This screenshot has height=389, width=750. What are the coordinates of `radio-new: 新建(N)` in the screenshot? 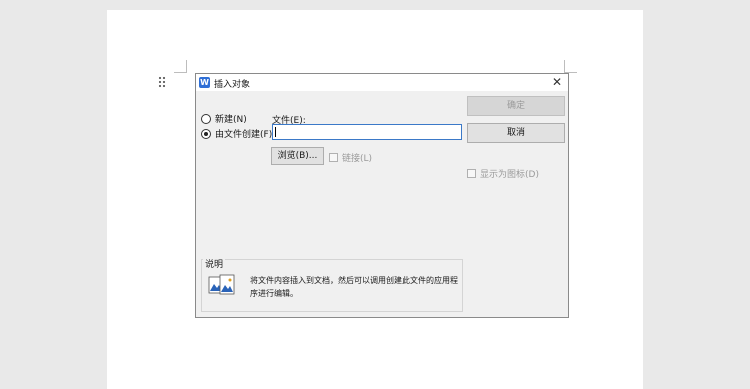 It's located at (224, 118).